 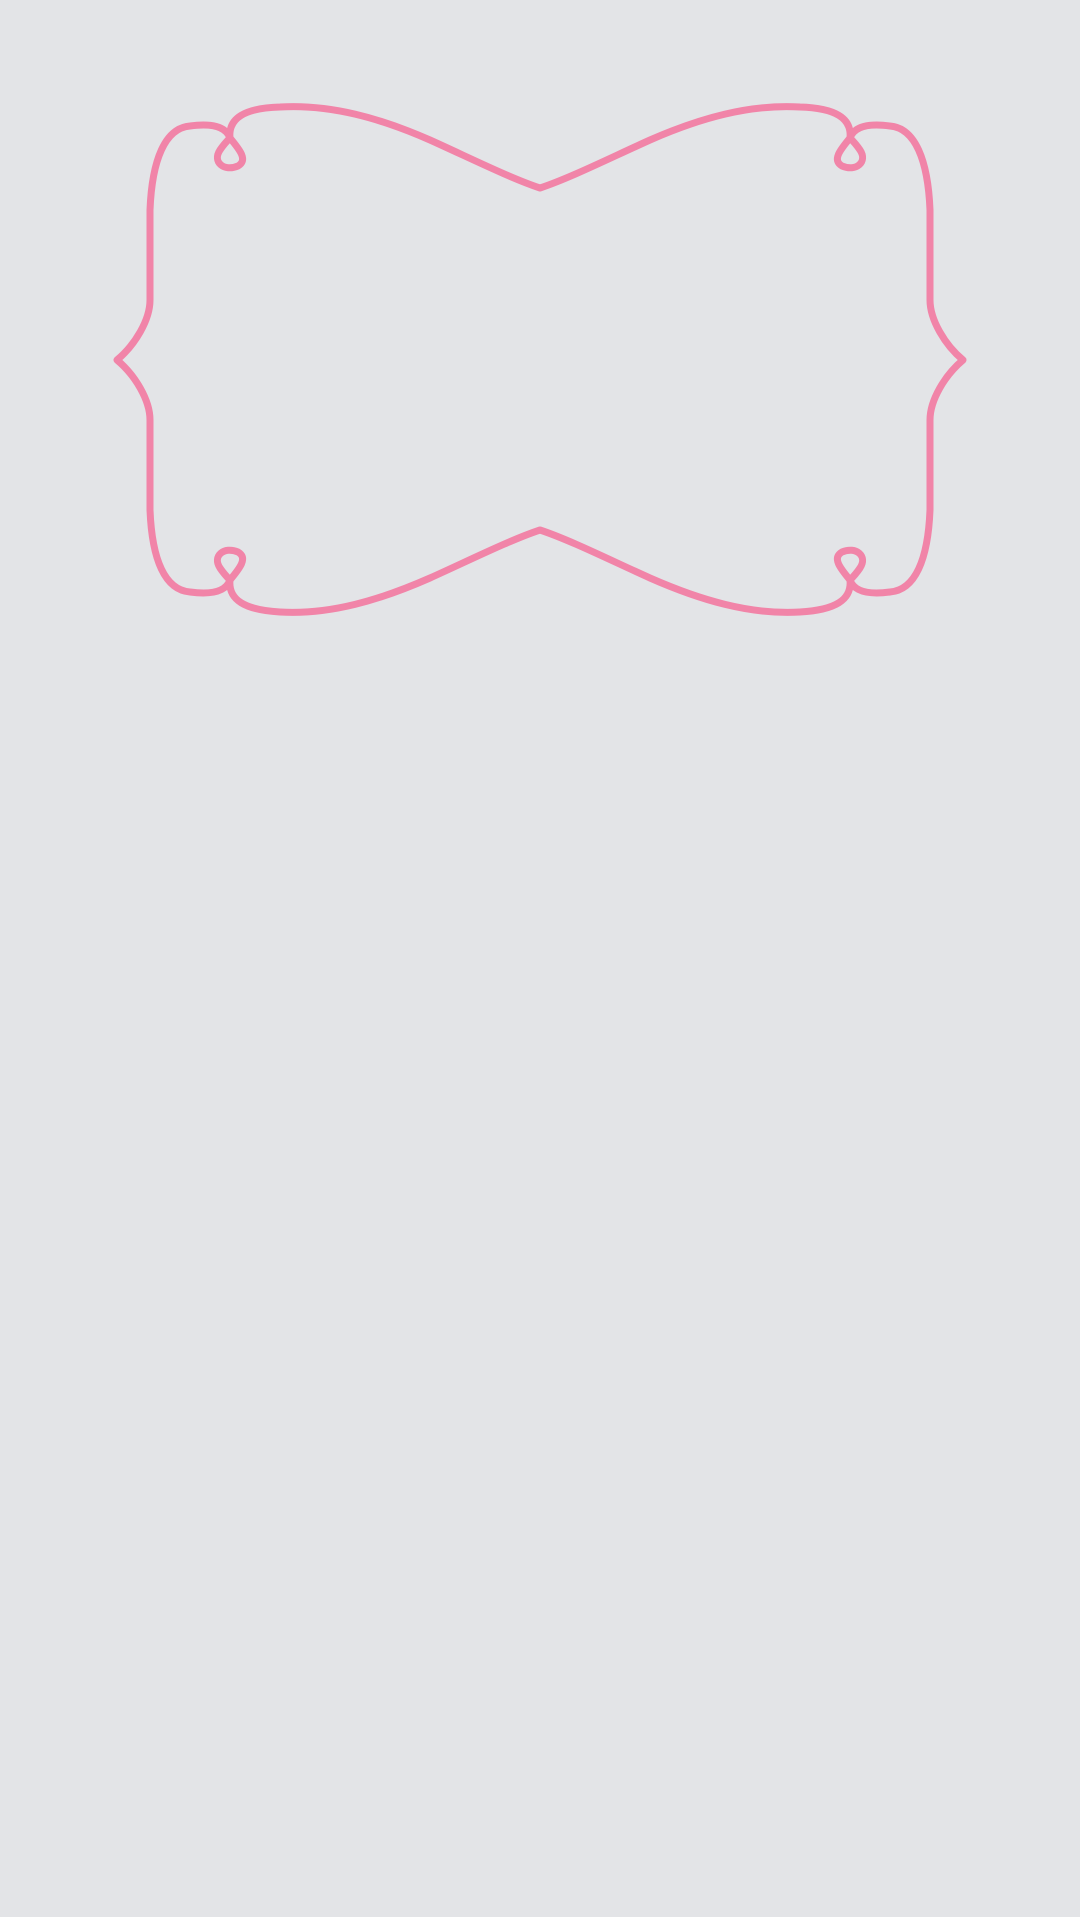 What do you see at coordinates (850, 565) in the screenshot?
I see `bottom-right-loop` at bounding box center [850, 565].